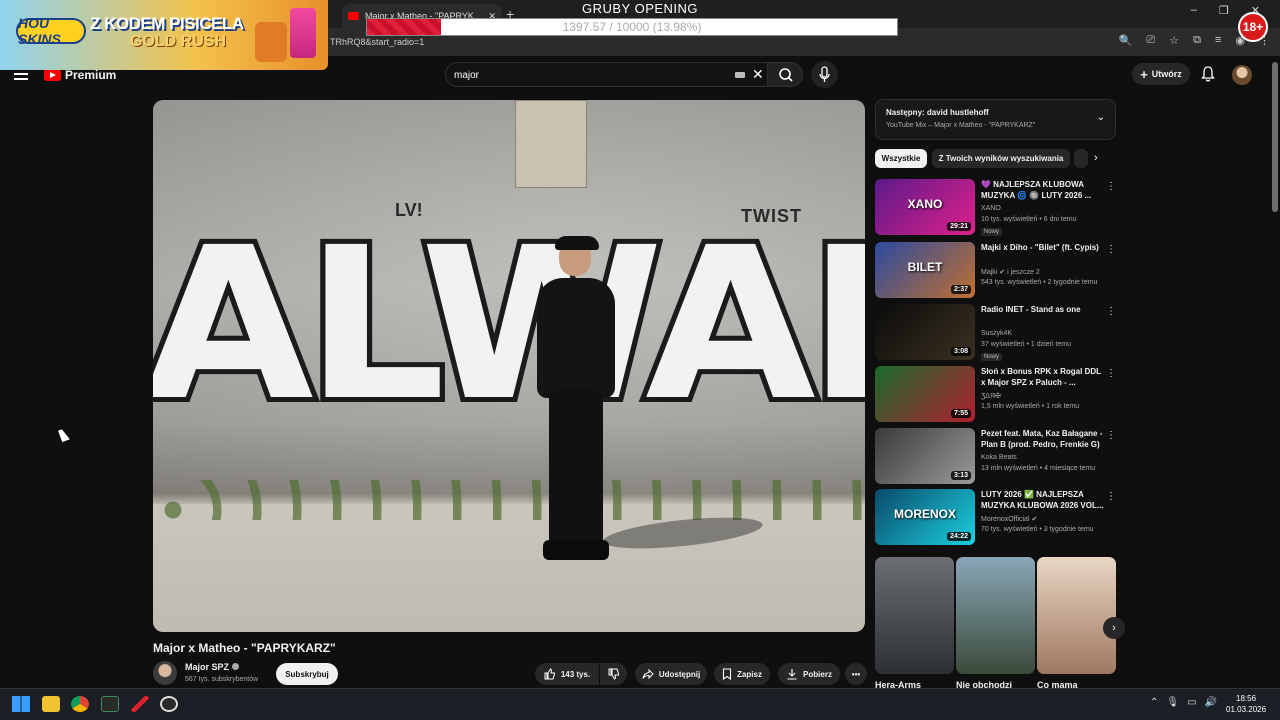  What do you see at coordinates (648, 674) in the screenshot?
I see `share-icon` at bounding box center [648, 674].